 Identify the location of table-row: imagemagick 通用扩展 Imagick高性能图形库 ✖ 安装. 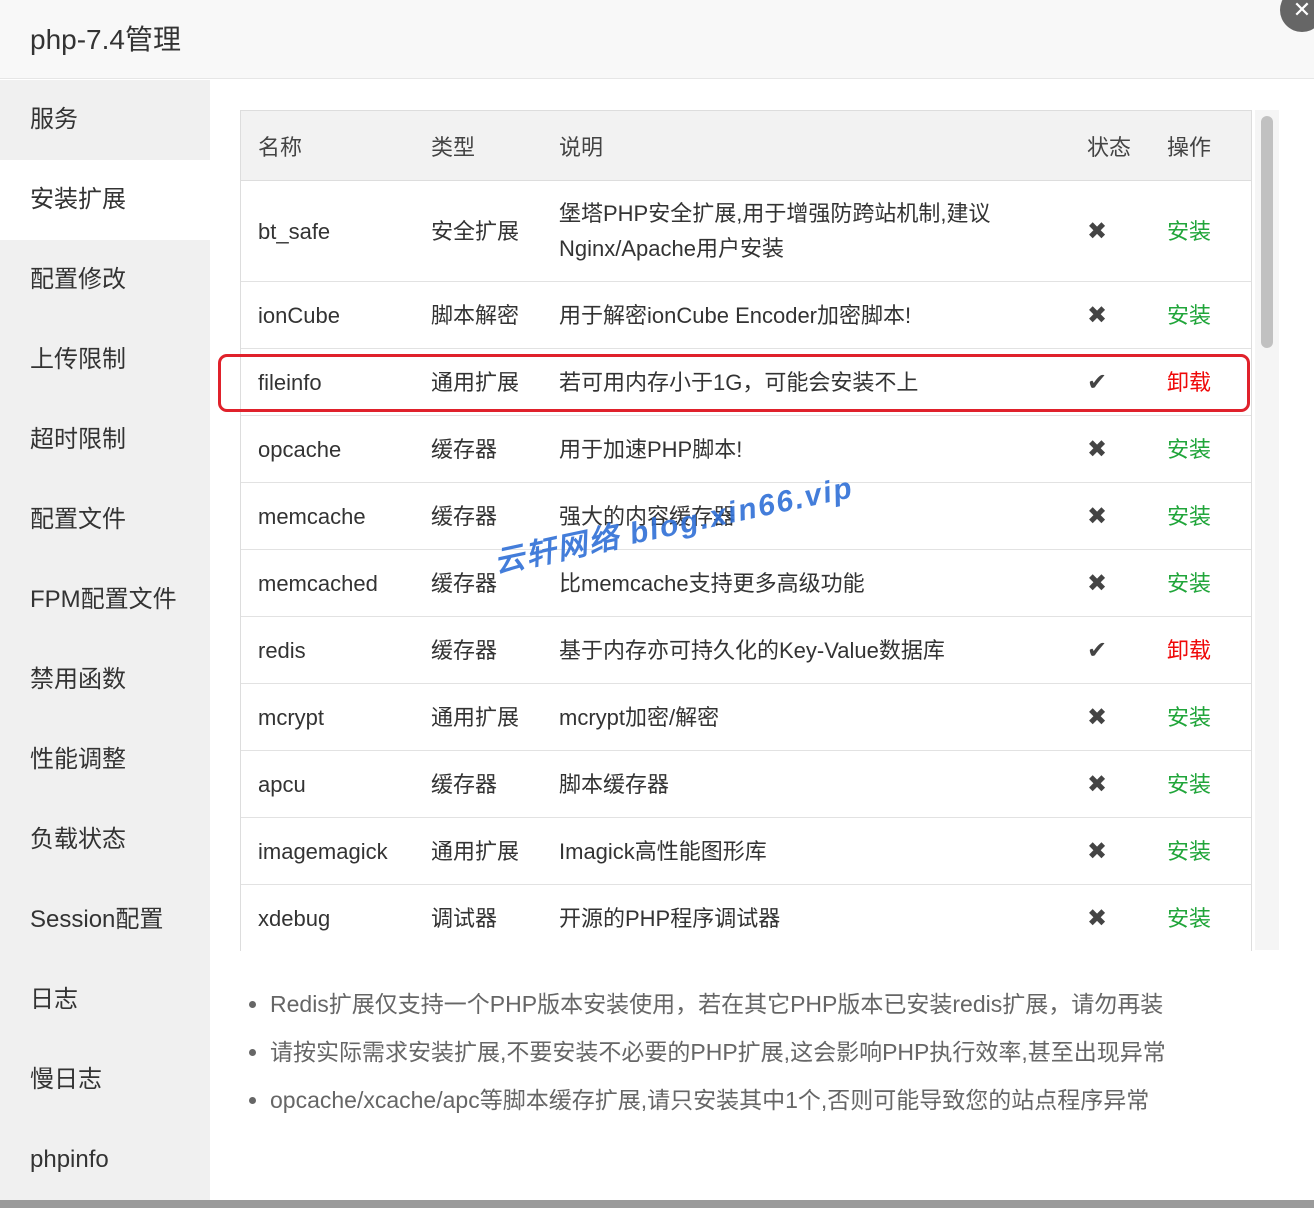
(746, 851).